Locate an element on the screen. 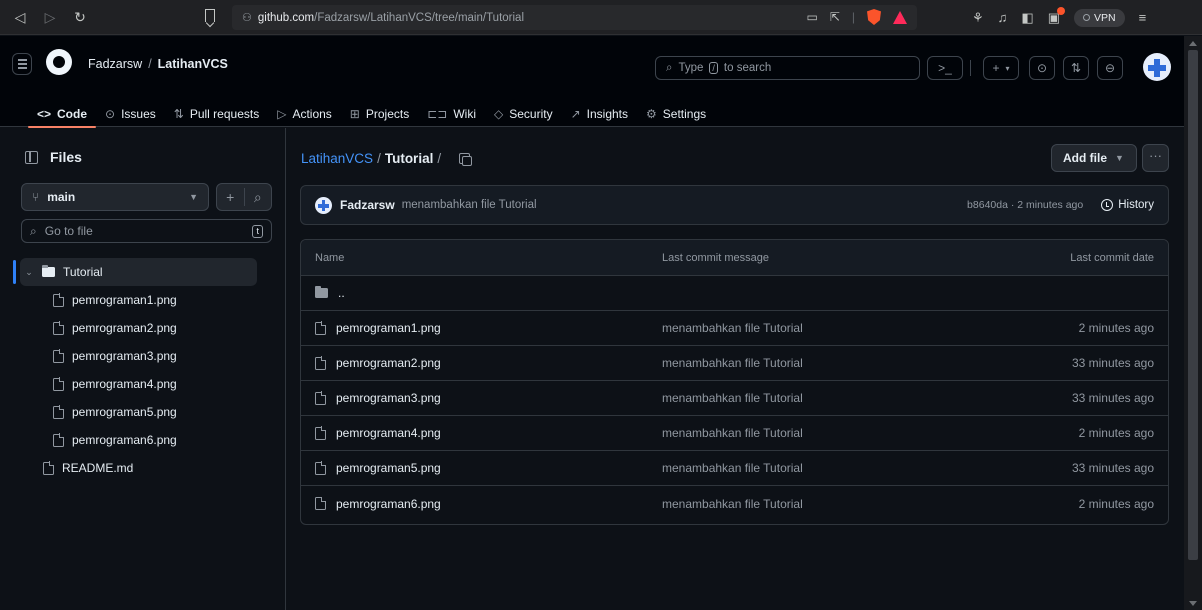 The width and height of the screenshot is (1202, 610). issues-button: ⊙ is located at coordinates (1042, 68).